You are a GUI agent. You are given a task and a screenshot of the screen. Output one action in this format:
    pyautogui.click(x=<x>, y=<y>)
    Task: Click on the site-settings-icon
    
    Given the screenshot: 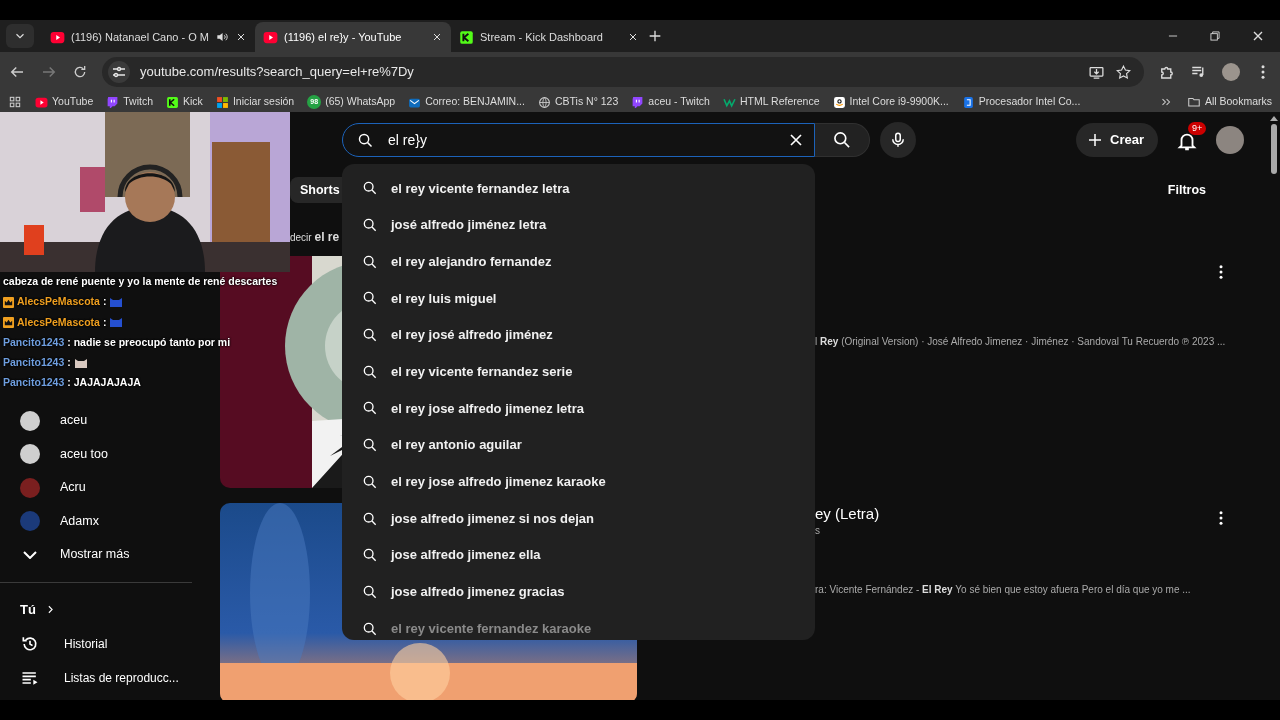 What is the action you would take?
    pyautogui.click(x=119, y=72)
    